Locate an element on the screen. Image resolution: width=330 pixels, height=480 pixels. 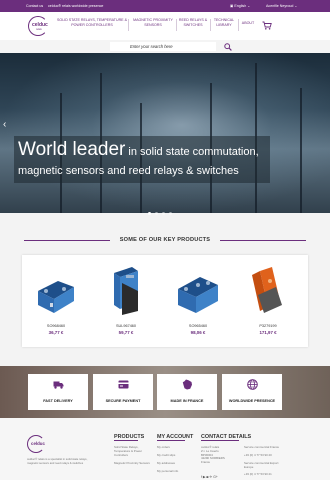
search-placeholder: Enter your search here is located at coordinates (151, 46).